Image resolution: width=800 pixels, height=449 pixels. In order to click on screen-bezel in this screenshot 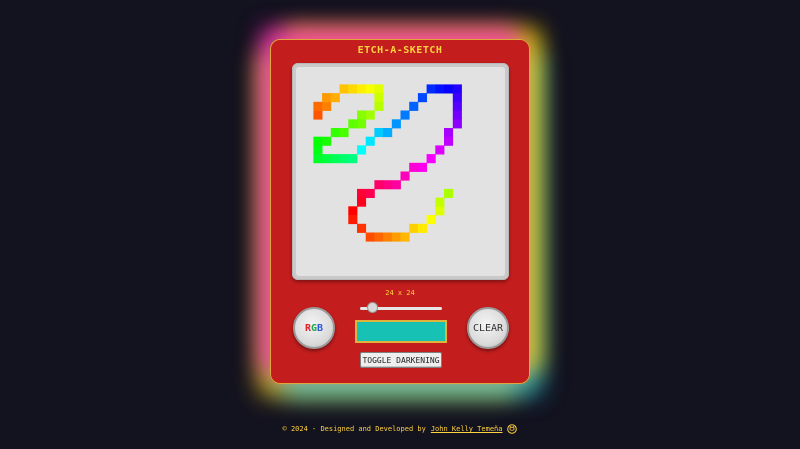, I will do `click(400, 171)`.